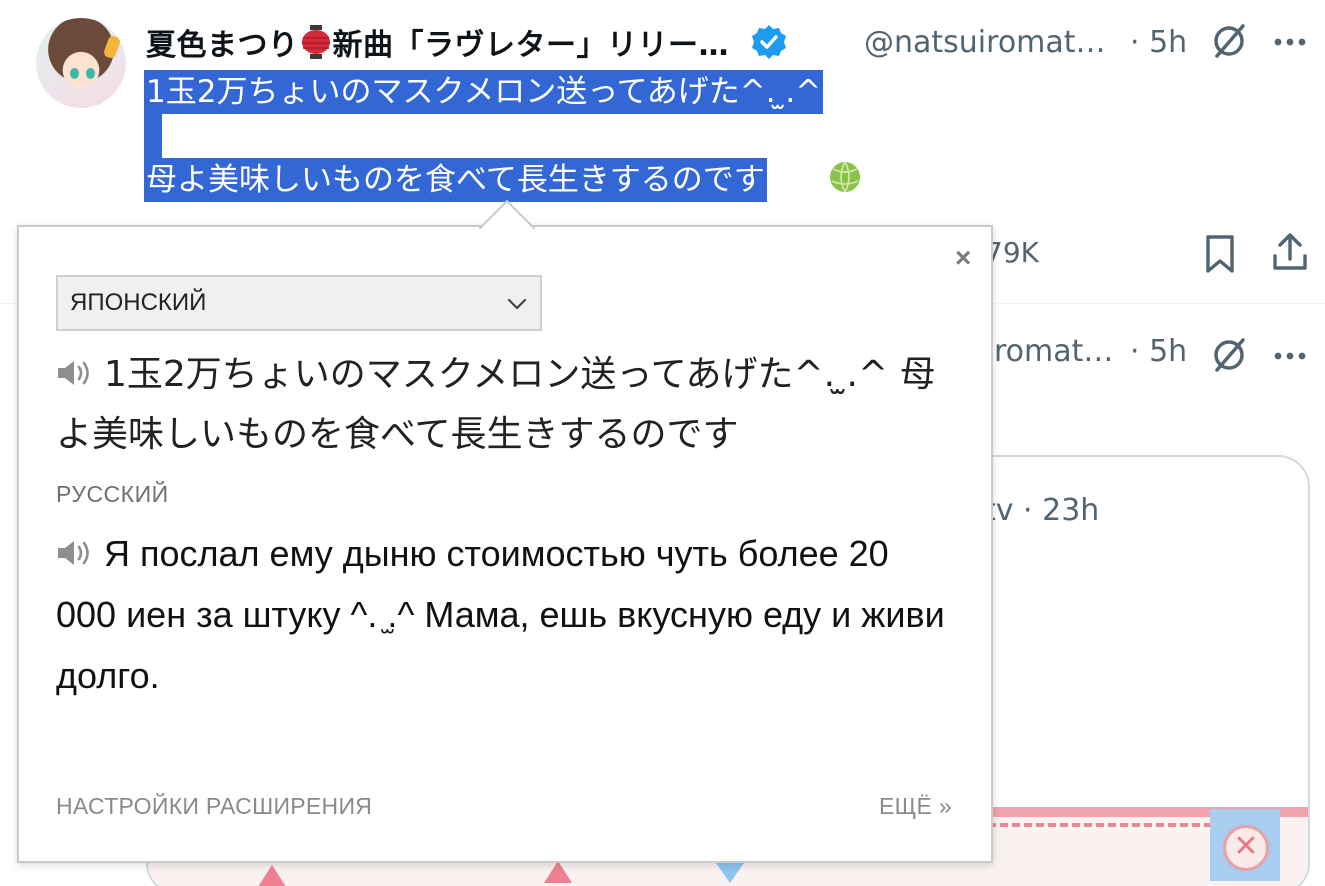  Describe the element at coordinates (222, 42) in the screenshot. I see `display-name: 夏色まつり` at that location.